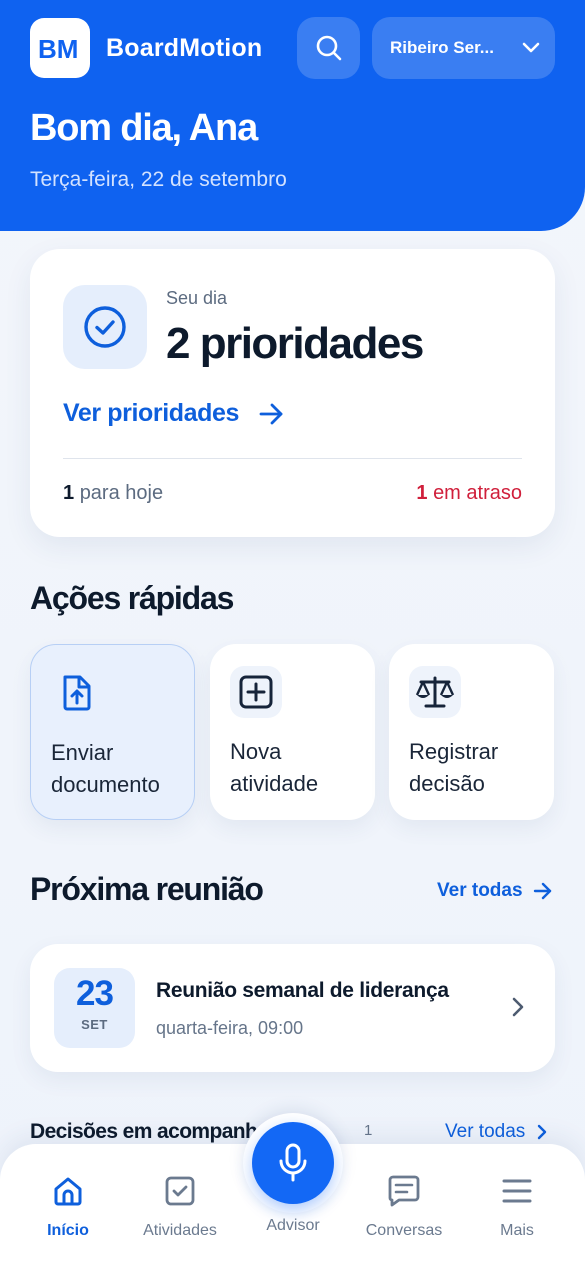 Image resolution: width=585 pixels, height=1266 pixels. Describe the element at coordinates (94, 1024) in the screenshot. I see `meeting-month: SET` at that location.